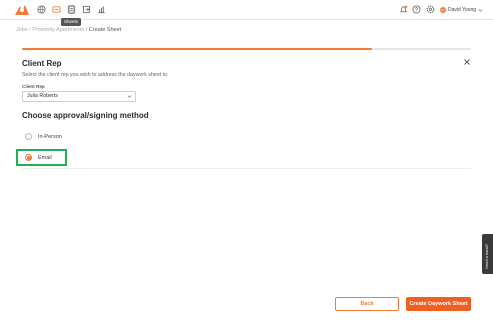 The height and width of the screenshot is (324, 493). Describe the element at coordinates (33, 86) in the screenshot. I see `client-rep-field-label: Client Rep` at that location.